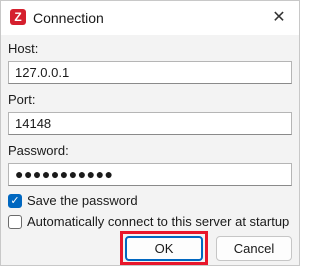  What do you see at coordinates (15, 201) in the screenshot?
I see `save-password-checkbox: ✓` at bounding box center [15, 201].